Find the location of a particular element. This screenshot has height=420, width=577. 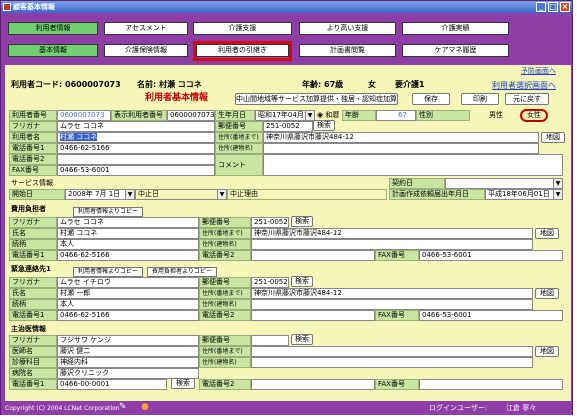

payer-tel2-field is located at coordinates (313, 255).